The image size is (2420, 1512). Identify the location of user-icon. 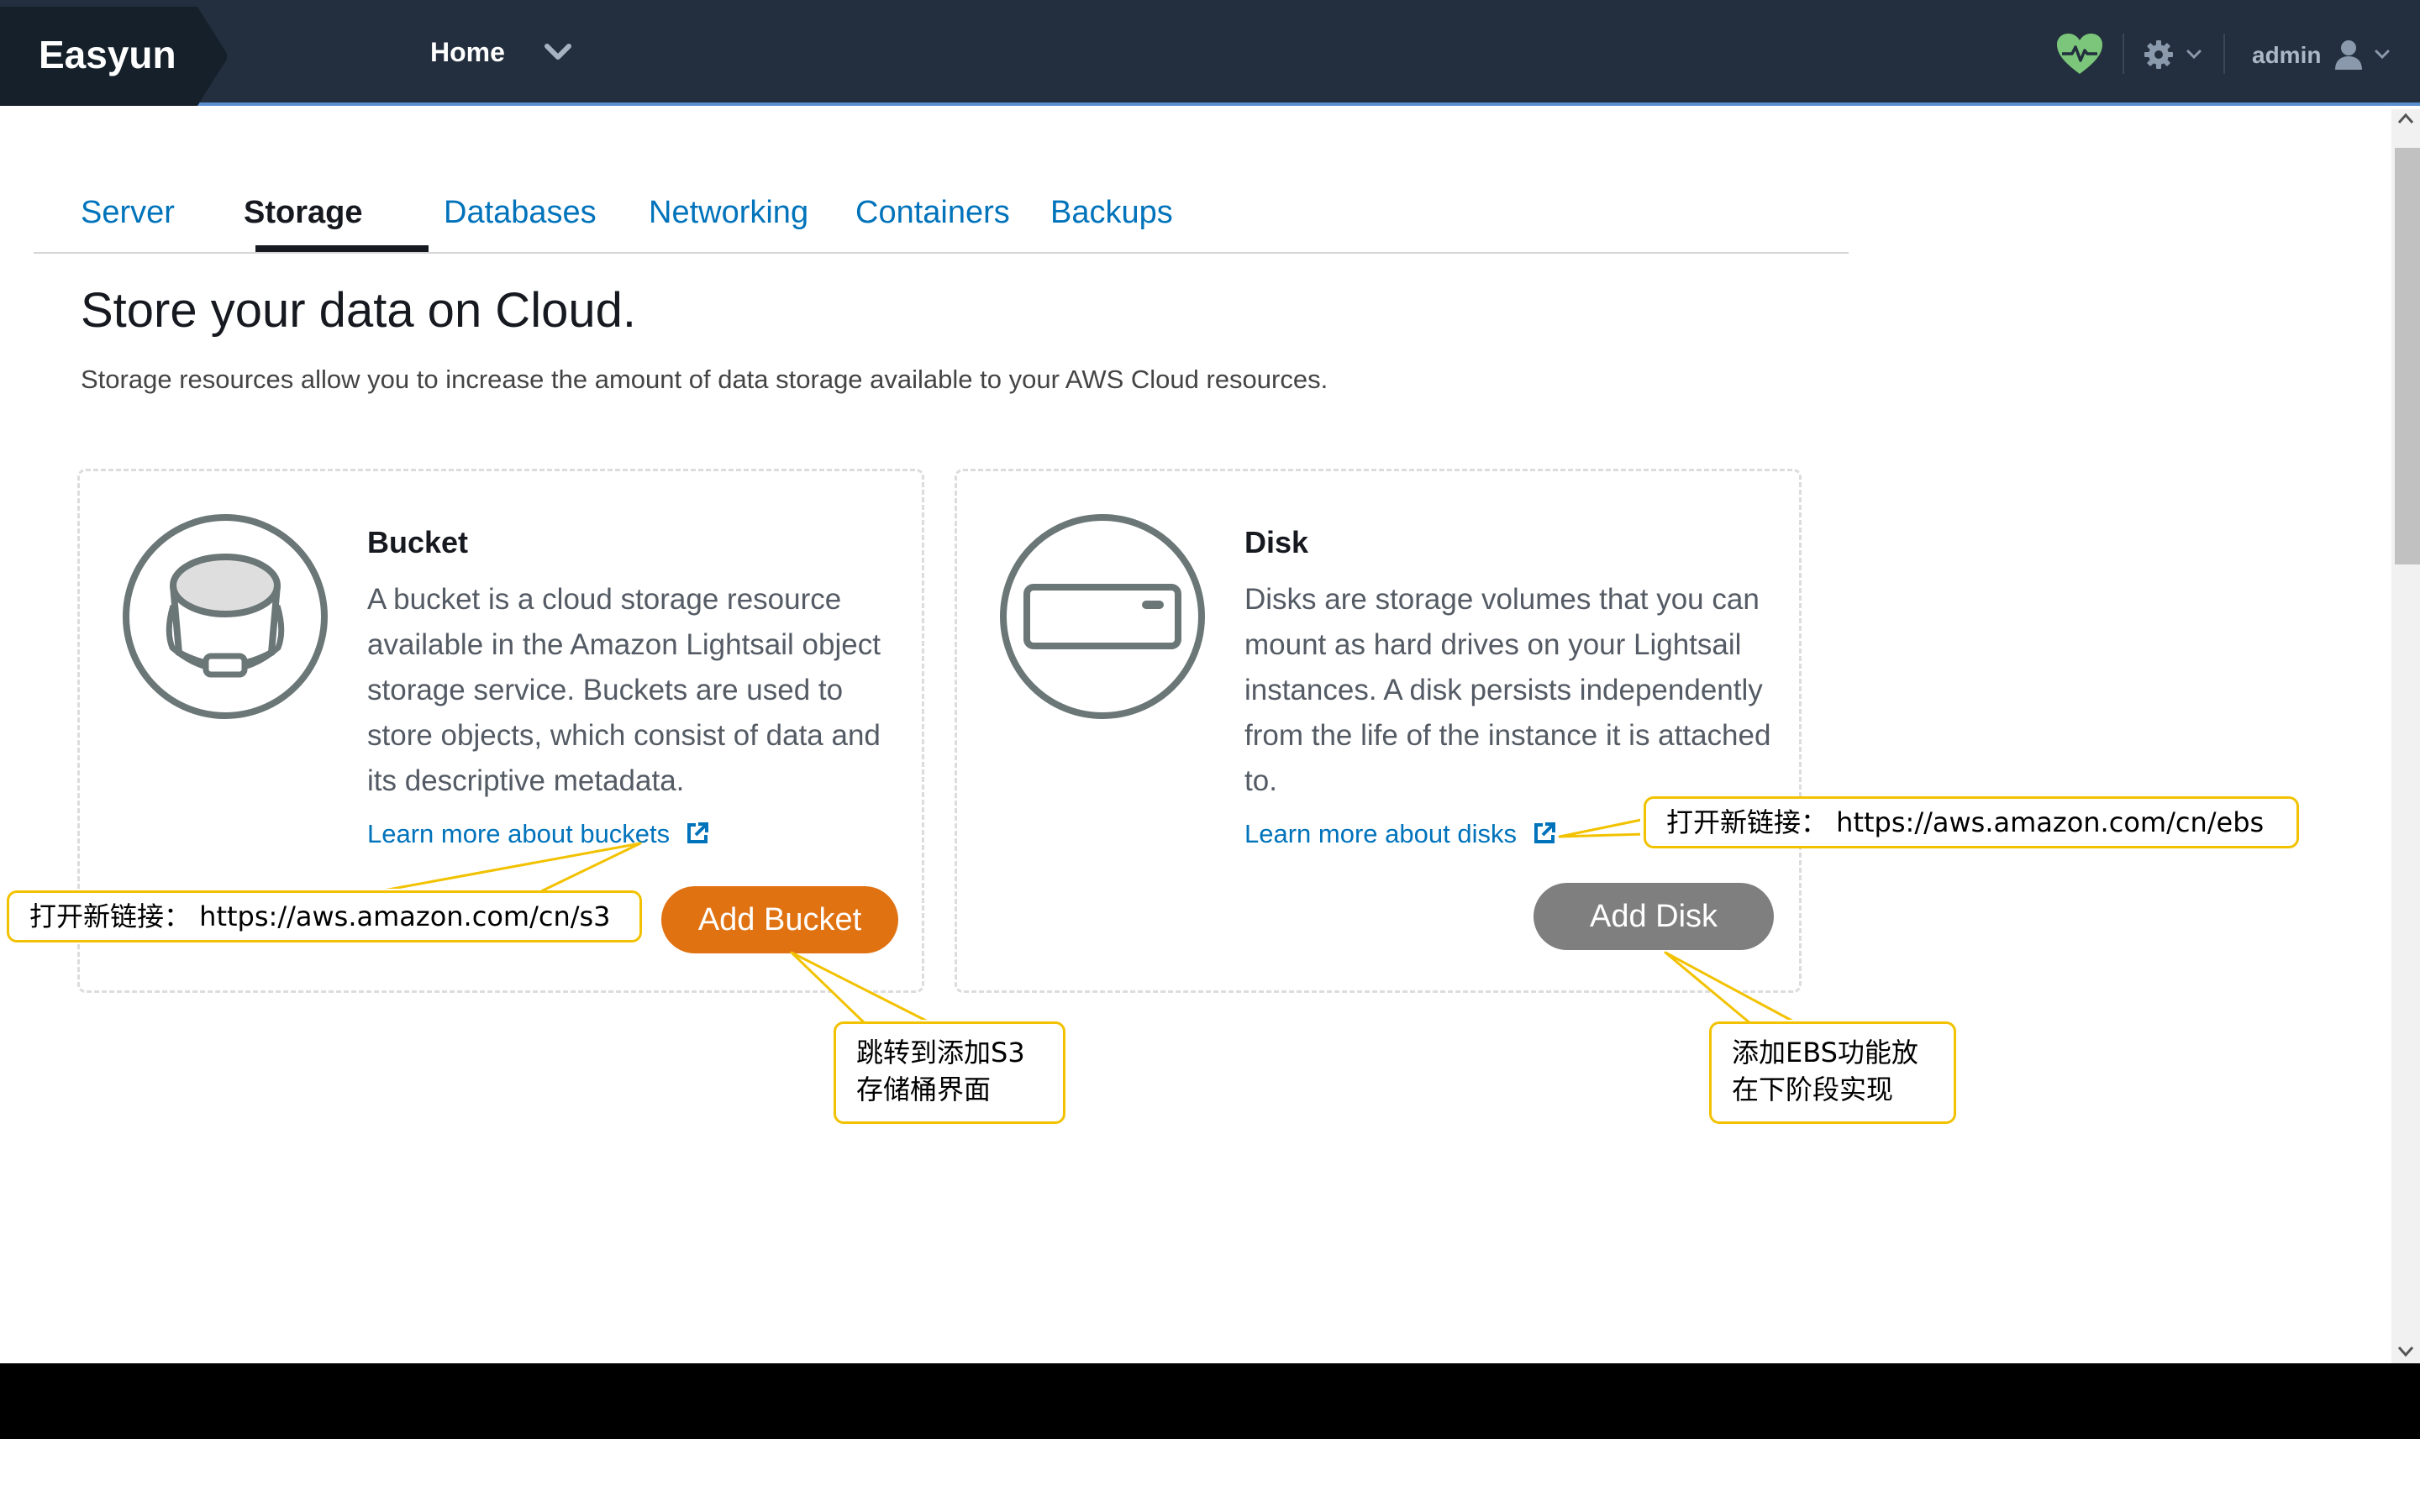
(2348, 55).